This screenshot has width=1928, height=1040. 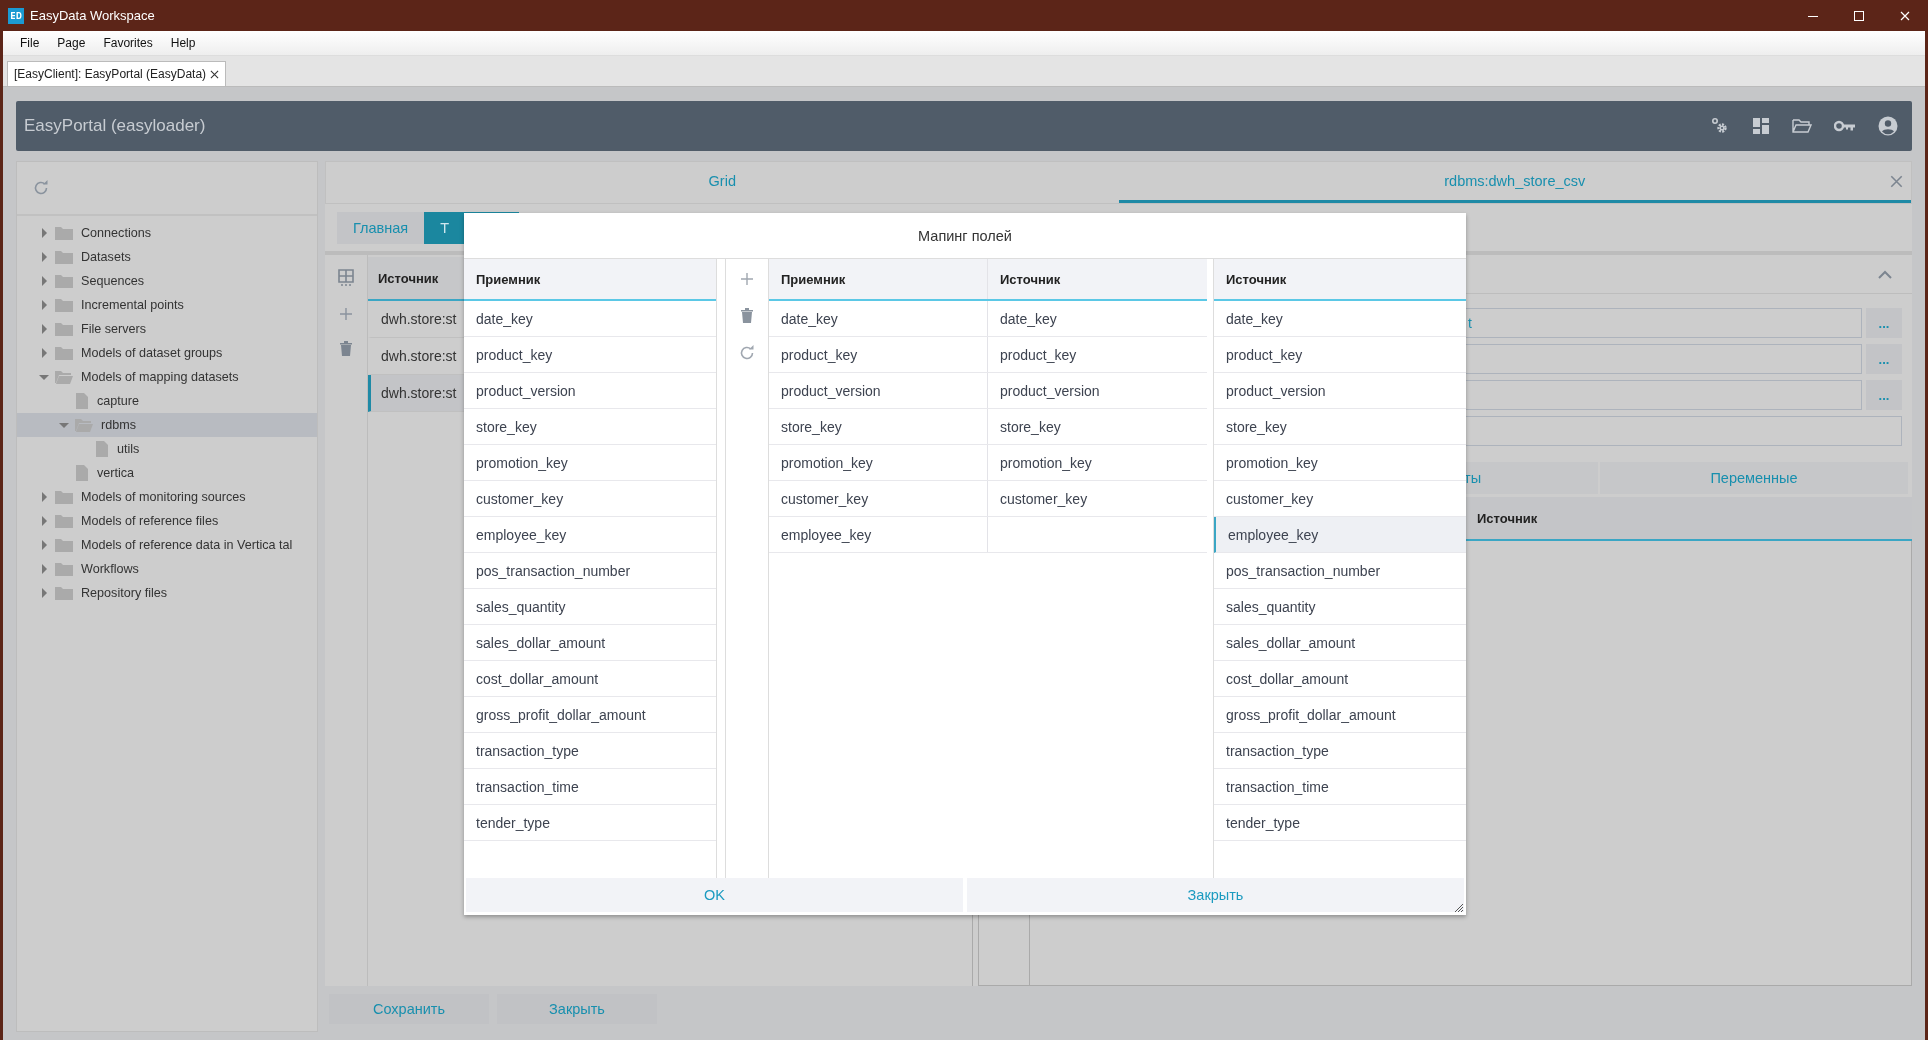 What do you see at coordinates (215, 74) in the screenshot?
I see `close-icon` at bounding box center [215, 74].